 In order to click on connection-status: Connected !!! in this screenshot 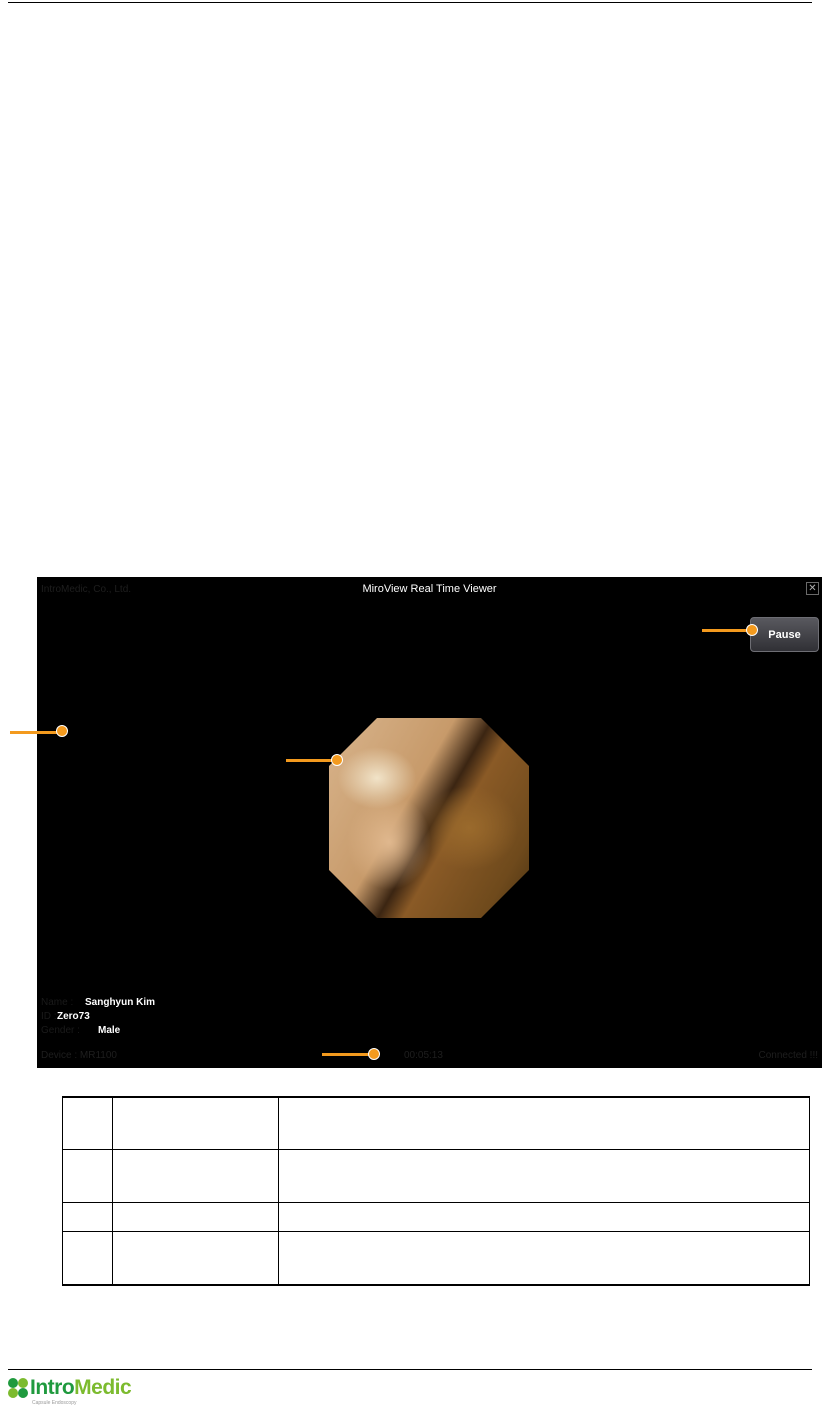, I will do `click(788, 1055)`.